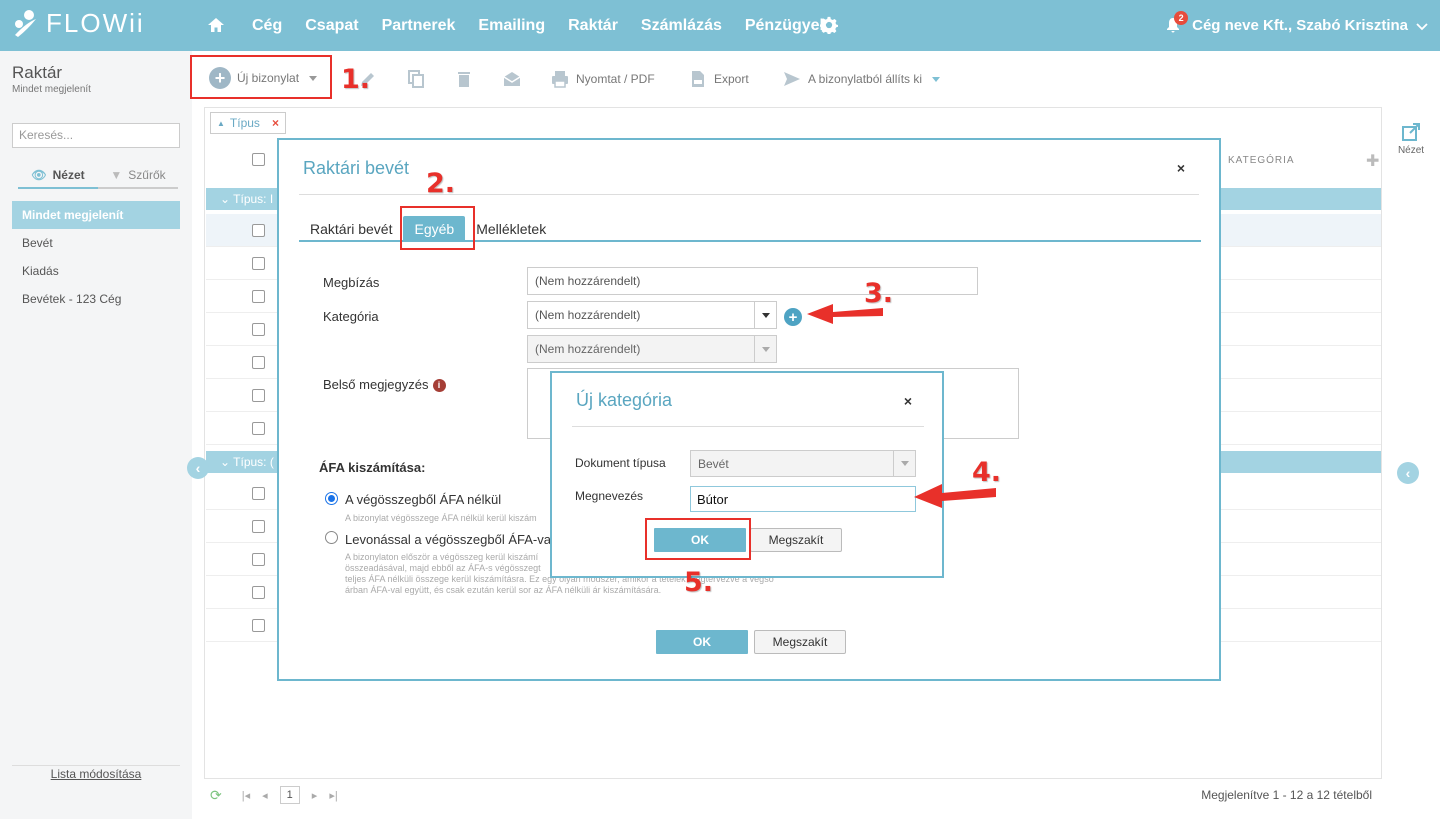 This screenshot has height=819, width=1440. I want to click on category-select: (Nem hozzárendelt), so click(652, 315).